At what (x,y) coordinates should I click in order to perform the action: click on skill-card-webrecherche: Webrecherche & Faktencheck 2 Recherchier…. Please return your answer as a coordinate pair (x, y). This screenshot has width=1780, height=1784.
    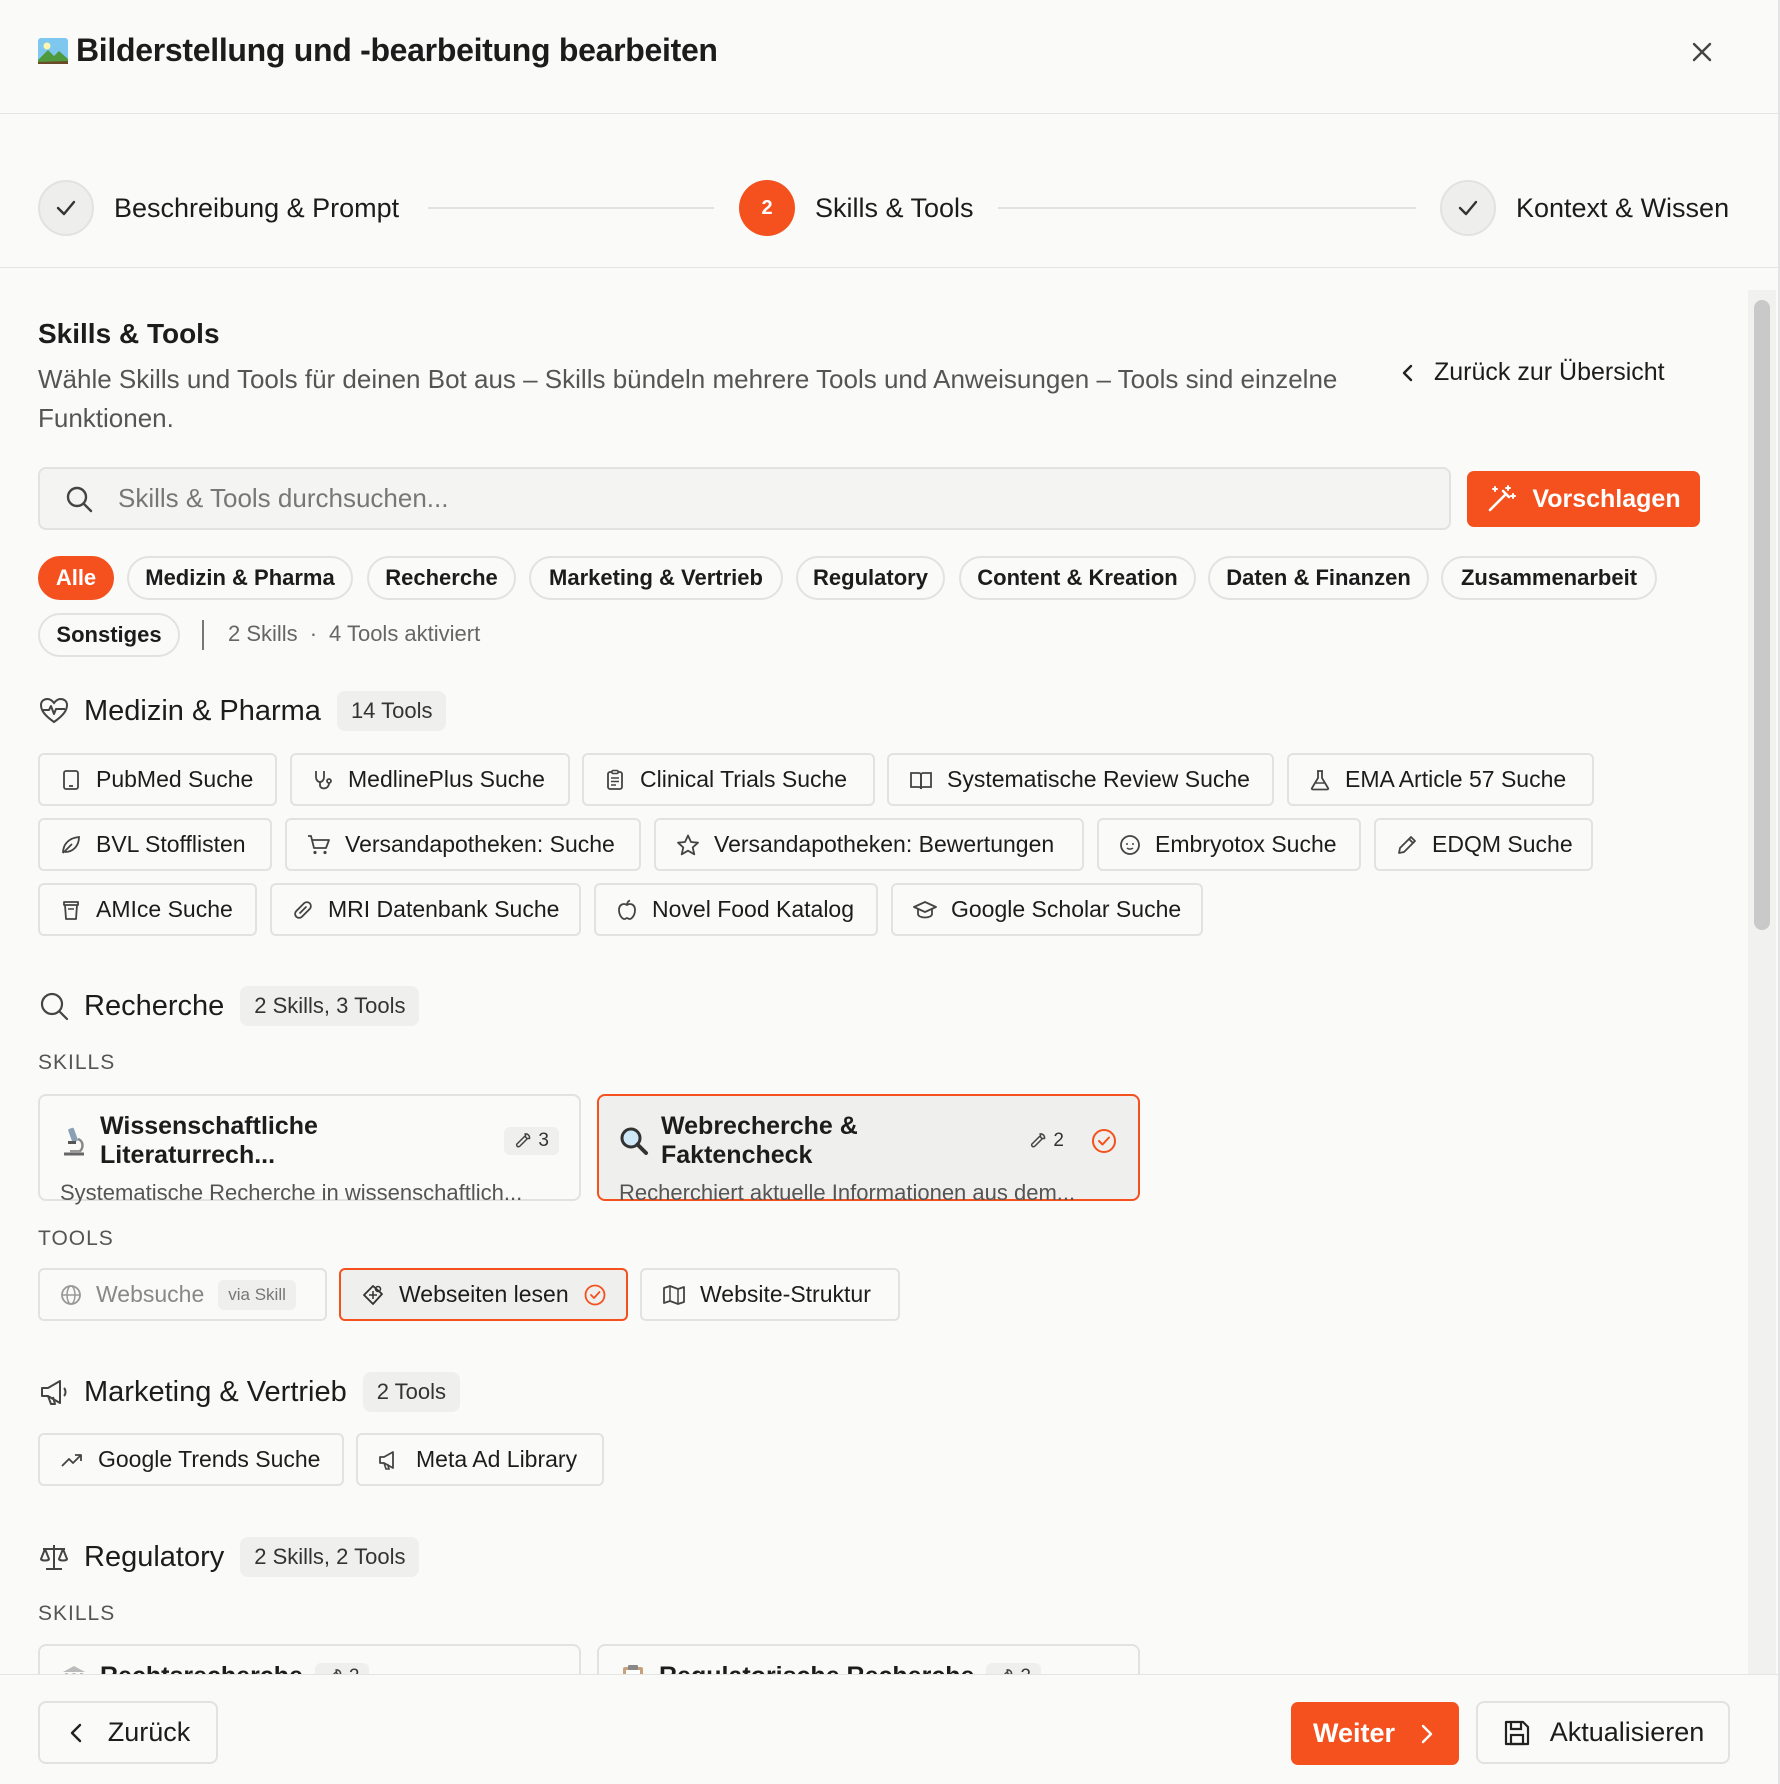
    Looking at the image, I should click on (868, 1149).